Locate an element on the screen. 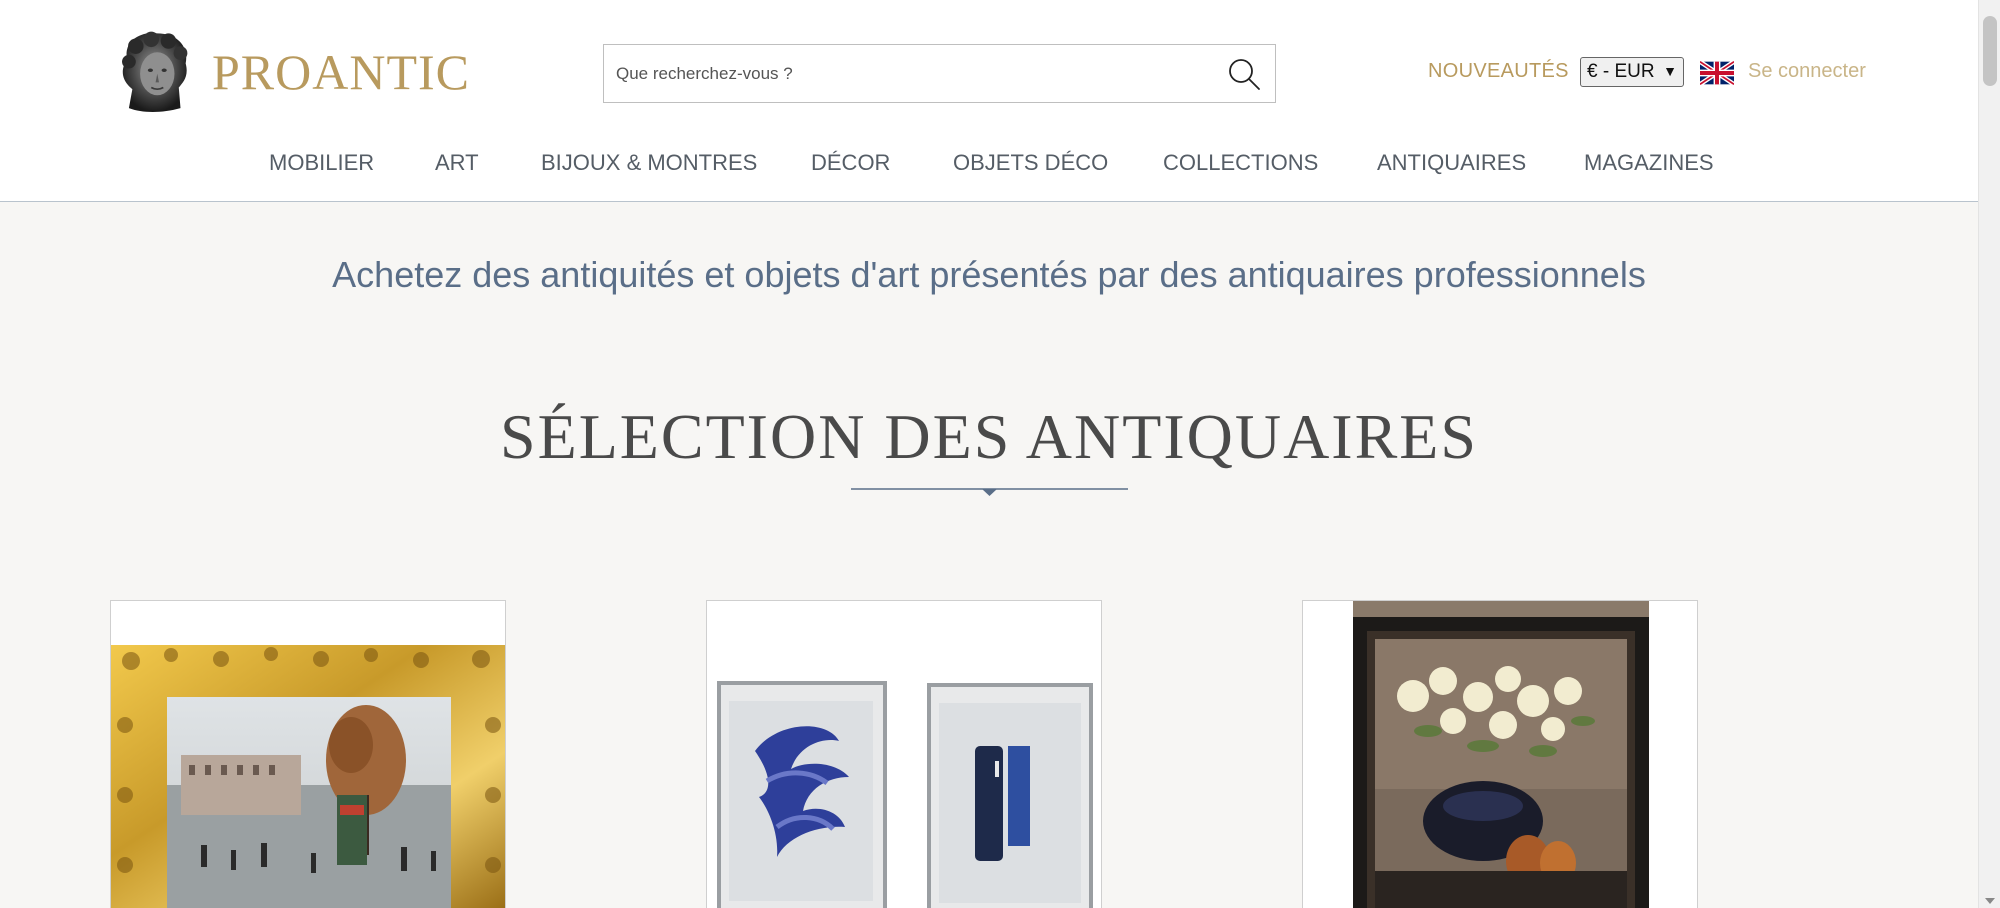  nav-item-magazines: MAGAZINES is located at coordinates (1649, 163).